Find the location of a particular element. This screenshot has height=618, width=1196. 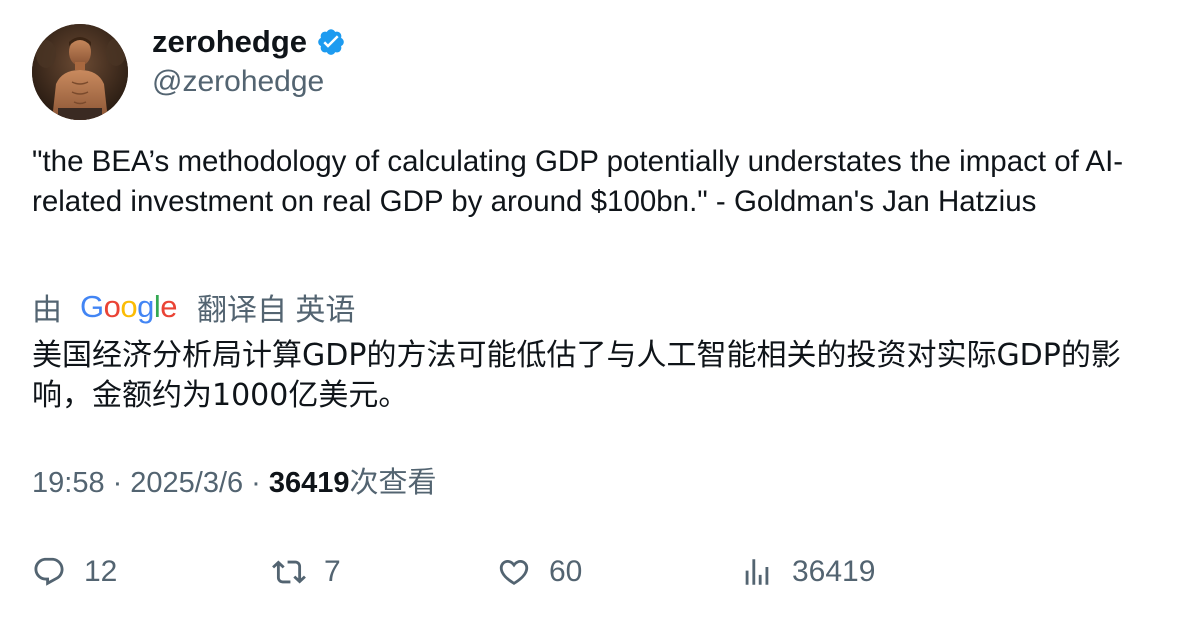

views-count: 36419 is located at coordinates (309, 483).